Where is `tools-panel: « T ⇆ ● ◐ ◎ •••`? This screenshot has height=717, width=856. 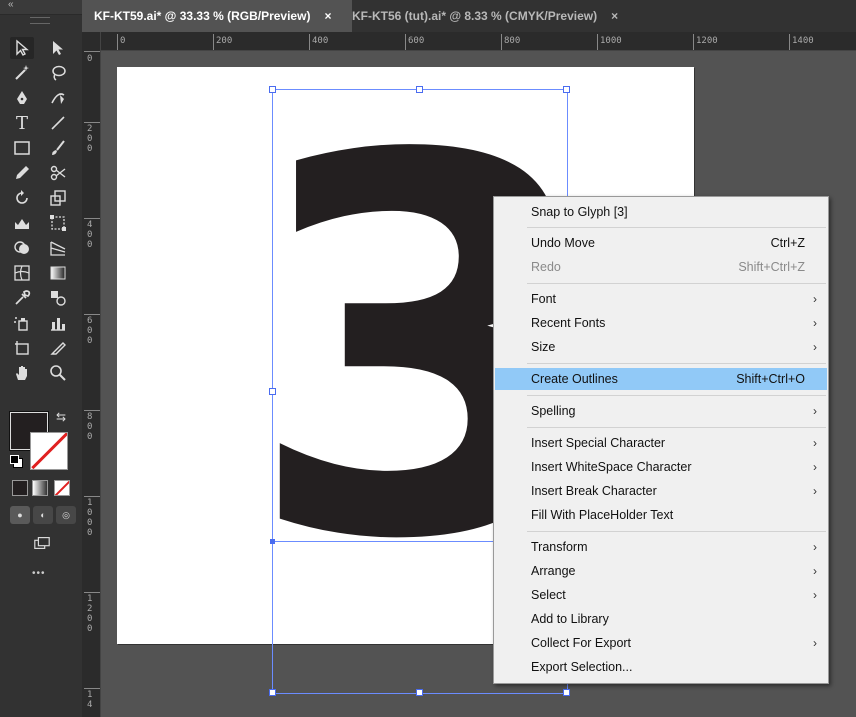
tools-panel: « T ⇆ ● ◐ ◎ ••• is located at coordinates (41, 358).